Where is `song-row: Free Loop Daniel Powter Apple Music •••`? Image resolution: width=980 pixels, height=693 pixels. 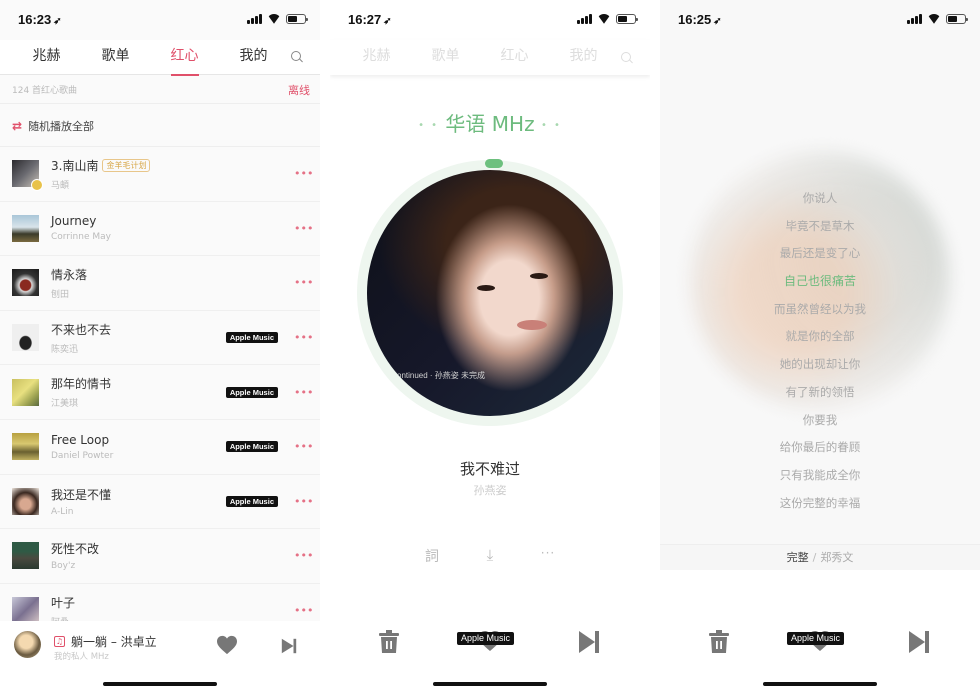 song-row: Free Loop Daniel Powter Apple Music ••• is located at coordinates (160, 447).